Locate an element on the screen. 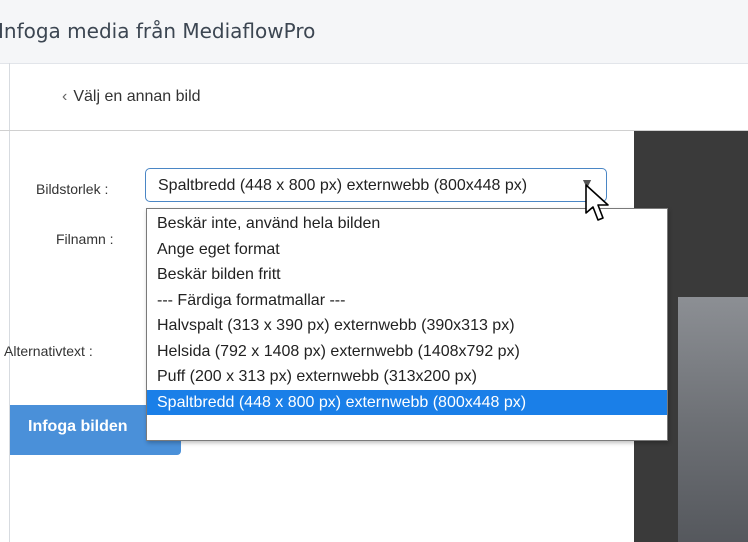 The height and width of the screenshot is (542, 748). filename-label: Filnamn : is located at coordinates (85, 239).